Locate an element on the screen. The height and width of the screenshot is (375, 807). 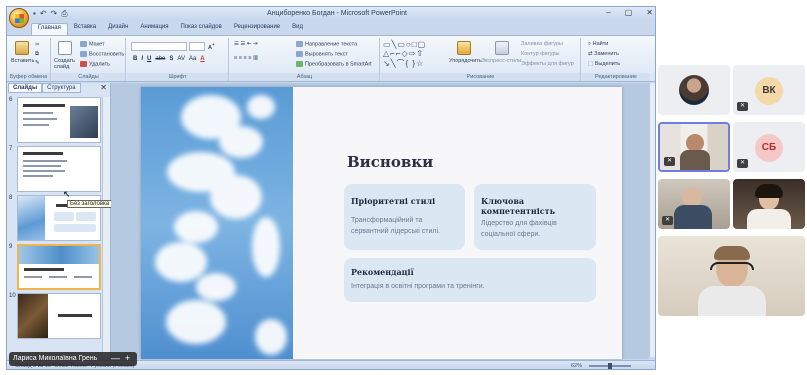
italic-button: I is located at coordinates (142, 59).